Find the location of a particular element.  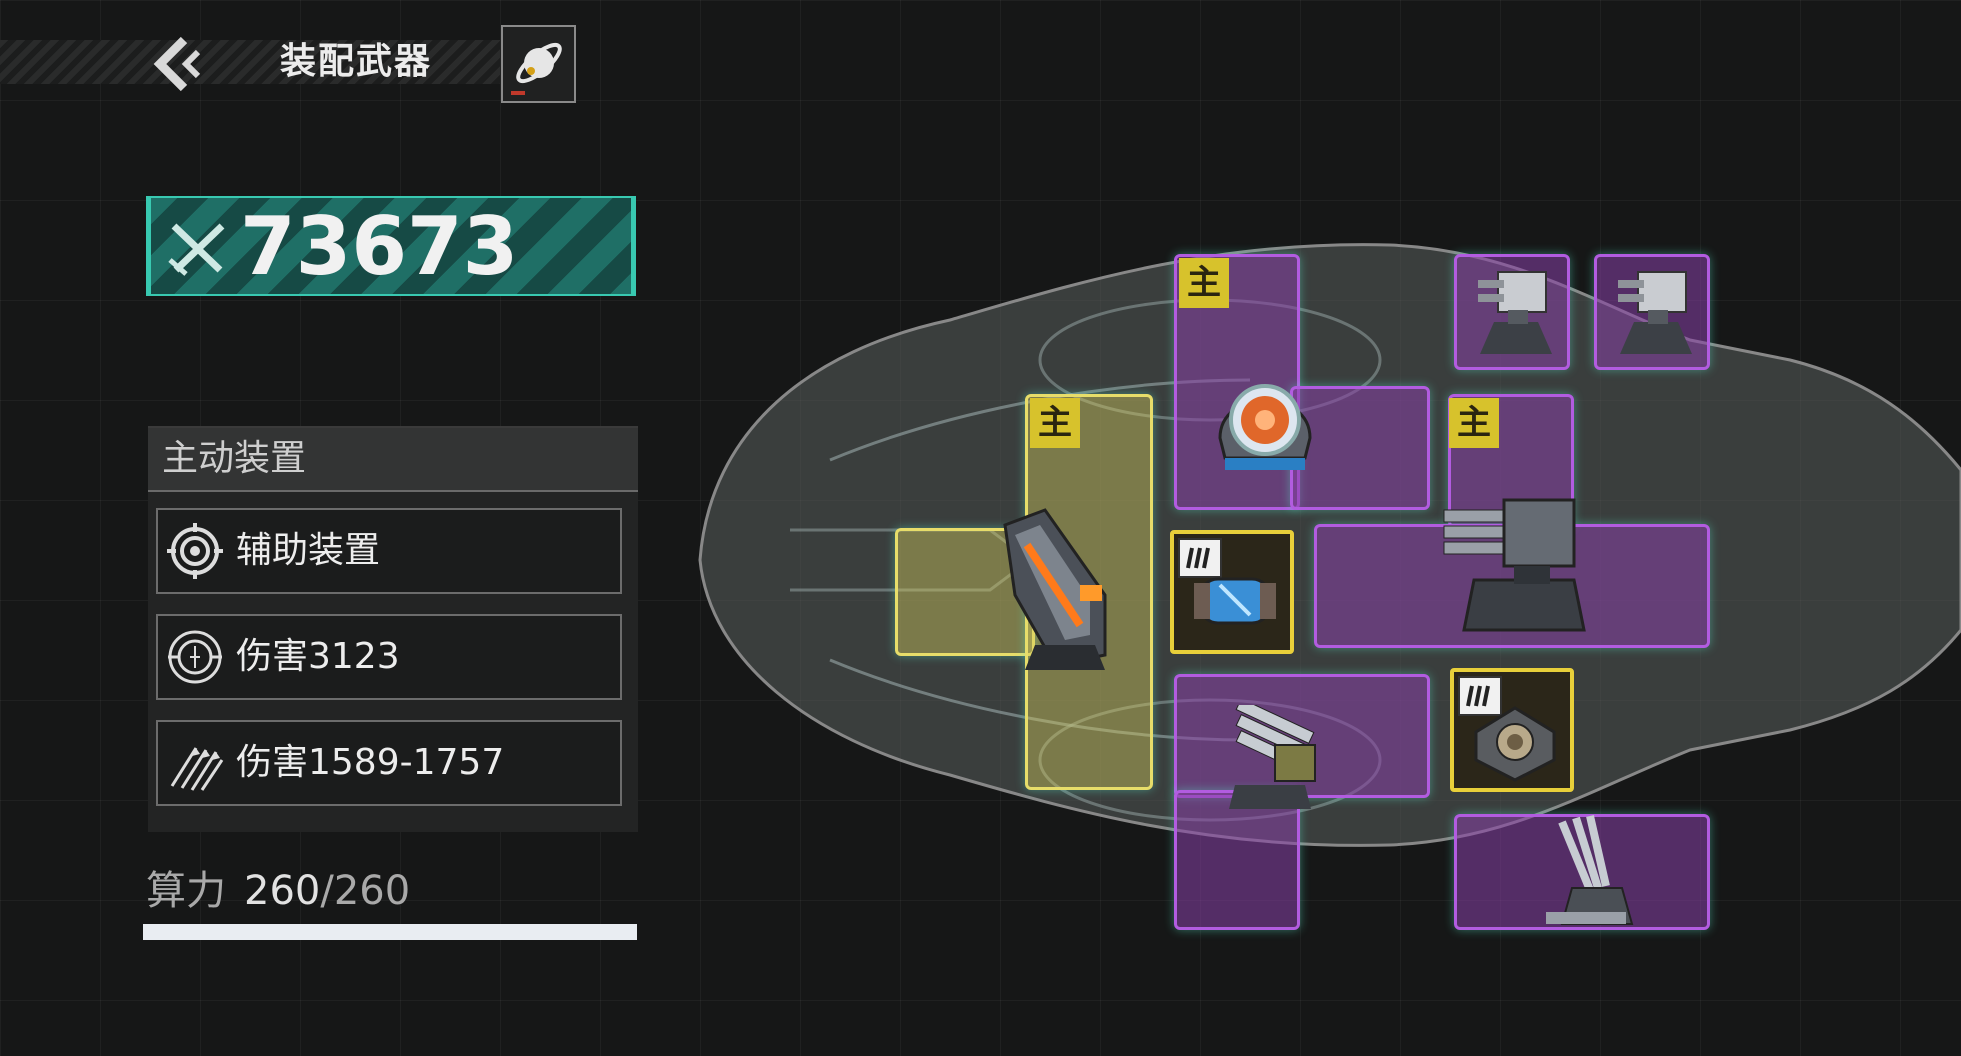

planet-icon is located at coordinates (536, 68).